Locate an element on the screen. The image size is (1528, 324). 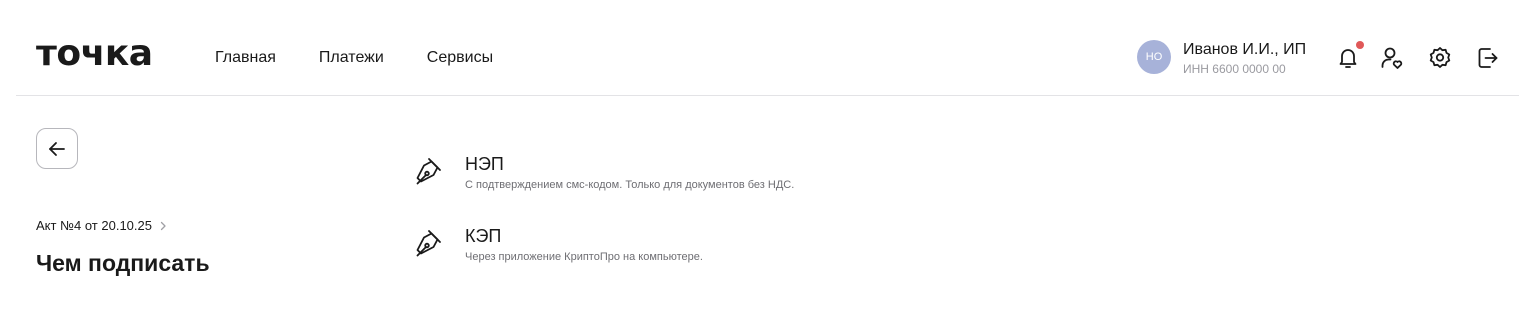
user-inn: ИНН 6600 0000 00 is located at coordinates (1234, 69).